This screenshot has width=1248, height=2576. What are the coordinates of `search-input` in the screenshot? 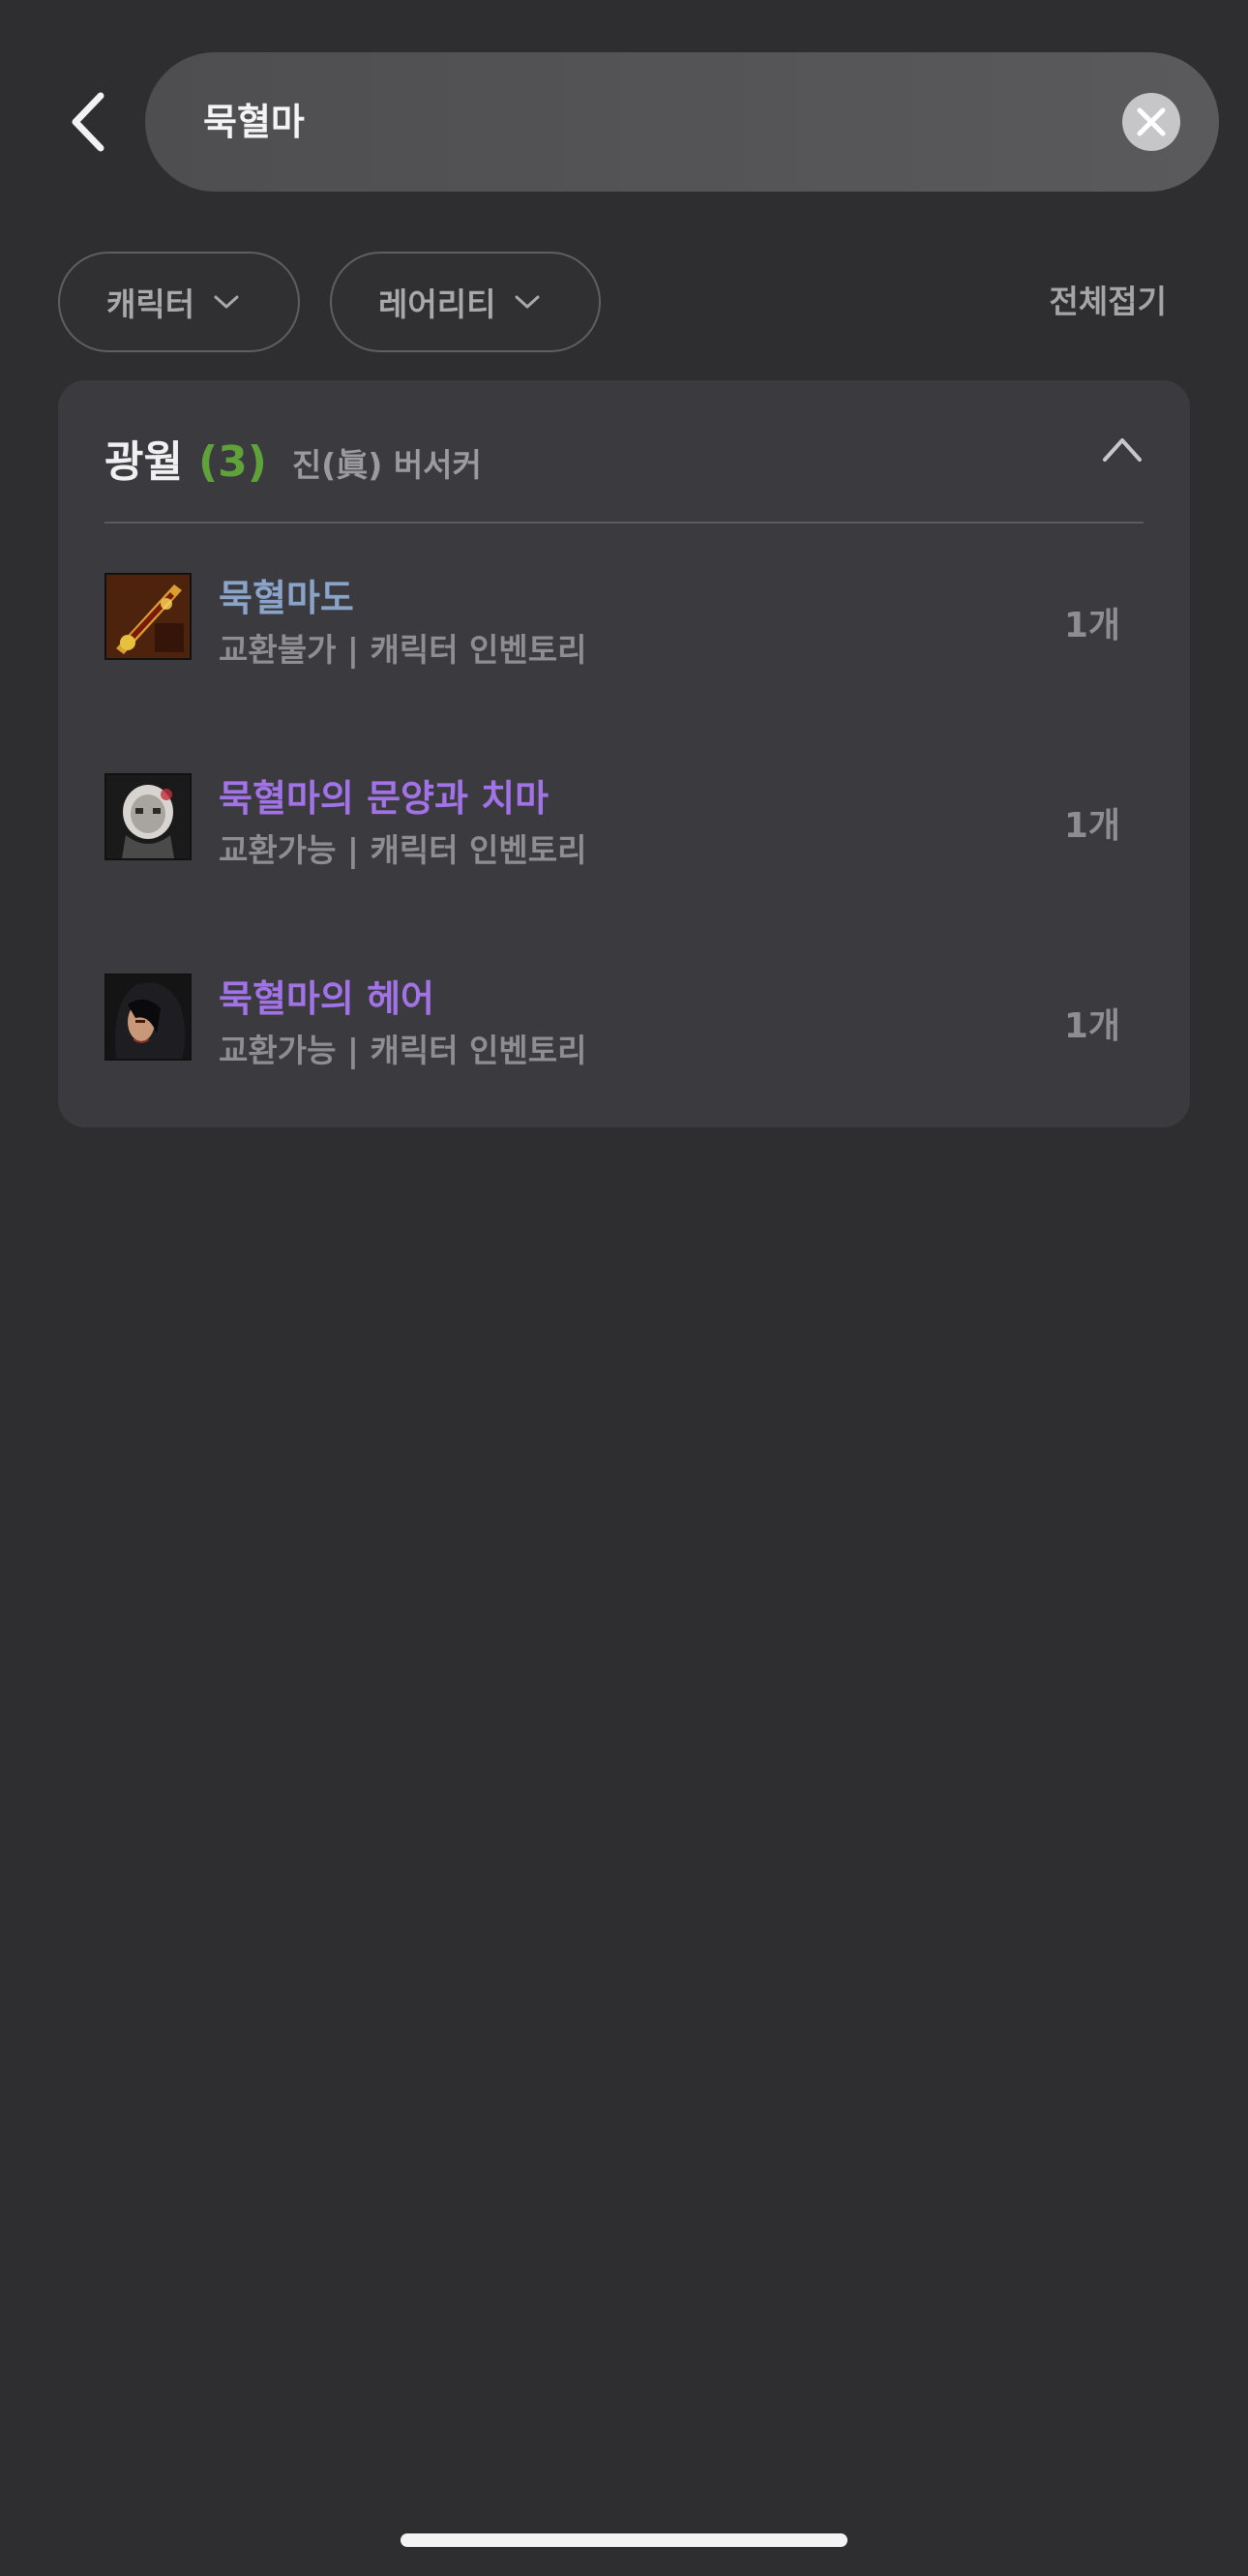 It's located at (638, 122).